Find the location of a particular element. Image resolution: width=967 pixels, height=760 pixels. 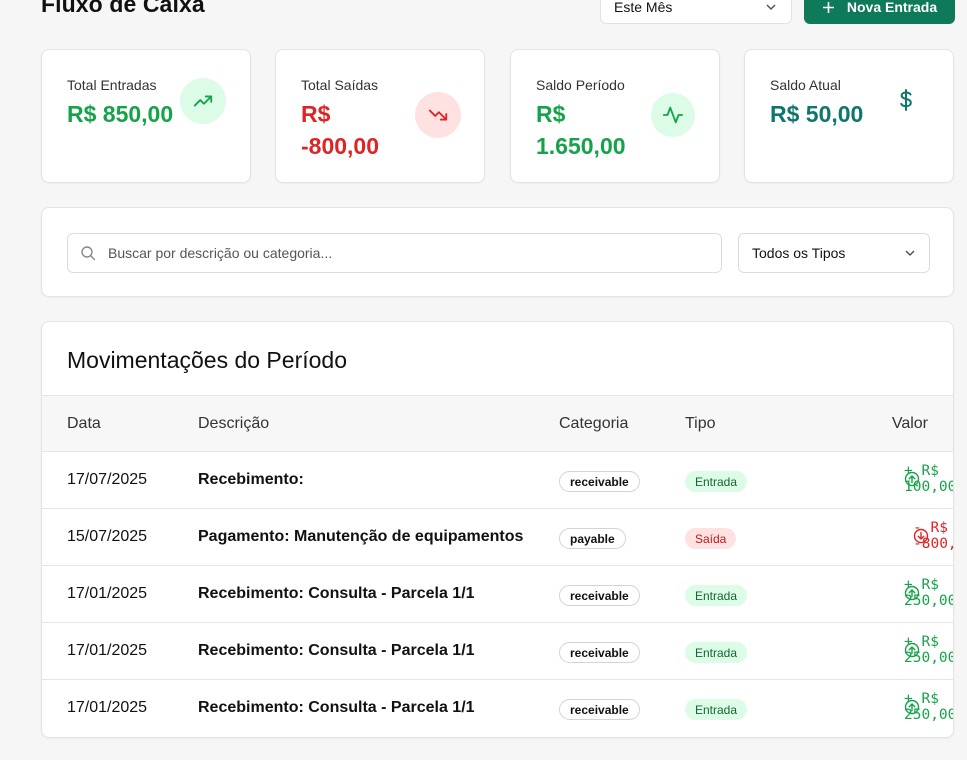

new-entry-button: Nova Entrada is located at coordinates (879, 12).